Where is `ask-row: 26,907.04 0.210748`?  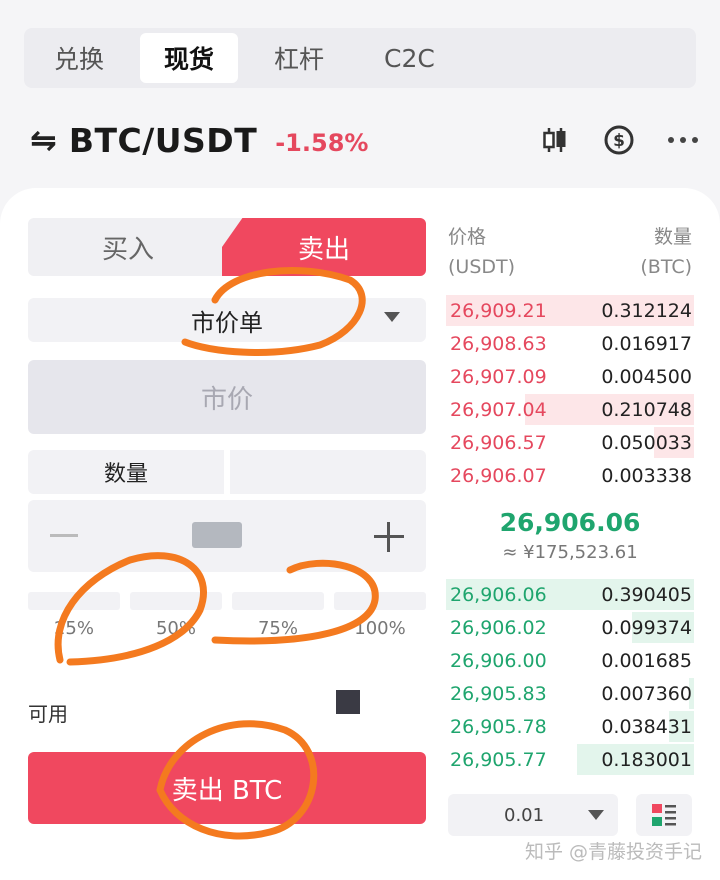 ask-row: 26,907.04 0.210748 is located at coordinates (570, 409).